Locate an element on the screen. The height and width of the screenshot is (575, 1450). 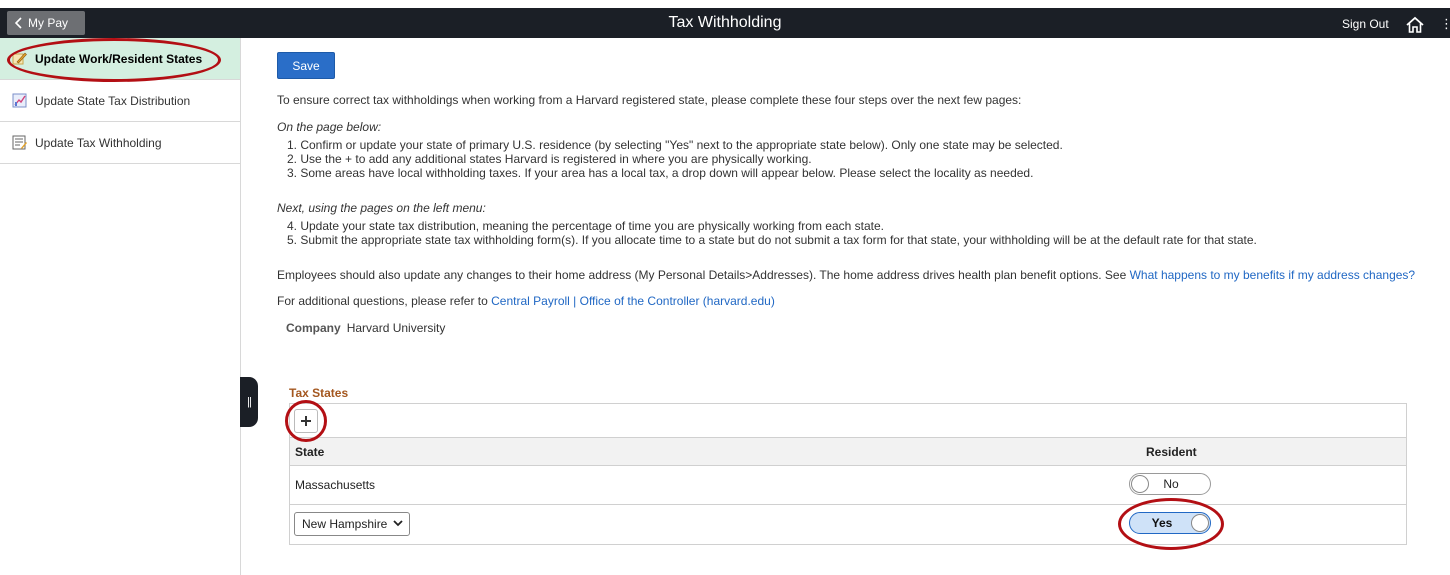
state-name: Massachusetts is located at coordinates (335, 485).